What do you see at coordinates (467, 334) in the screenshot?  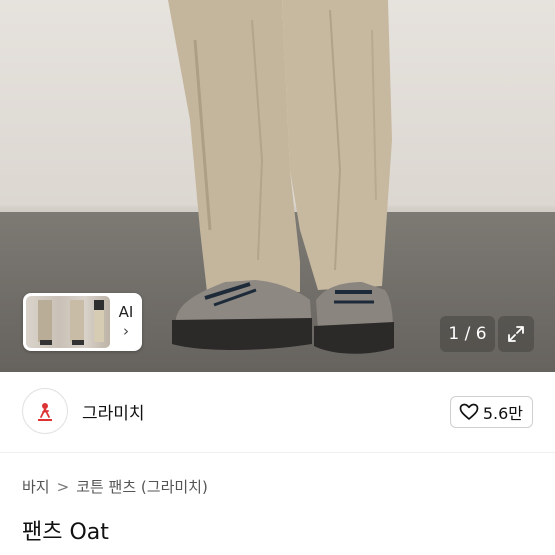 I see `image-counter: 1 / 6` at bounding box center [467, 334].